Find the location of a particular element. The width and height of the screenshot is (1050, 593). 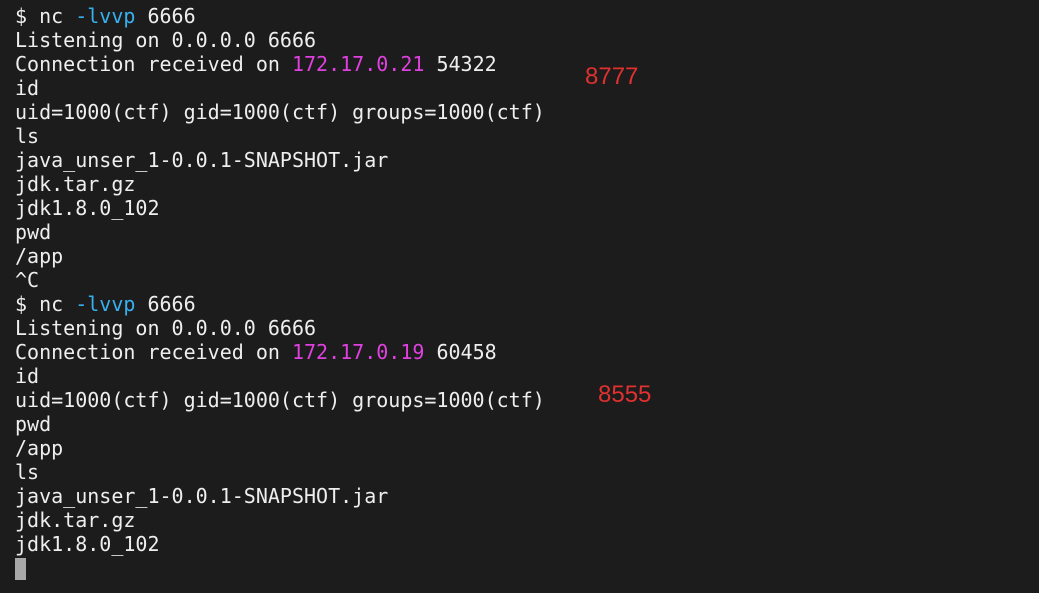

cursor-block is located at coordinates (20, 569).